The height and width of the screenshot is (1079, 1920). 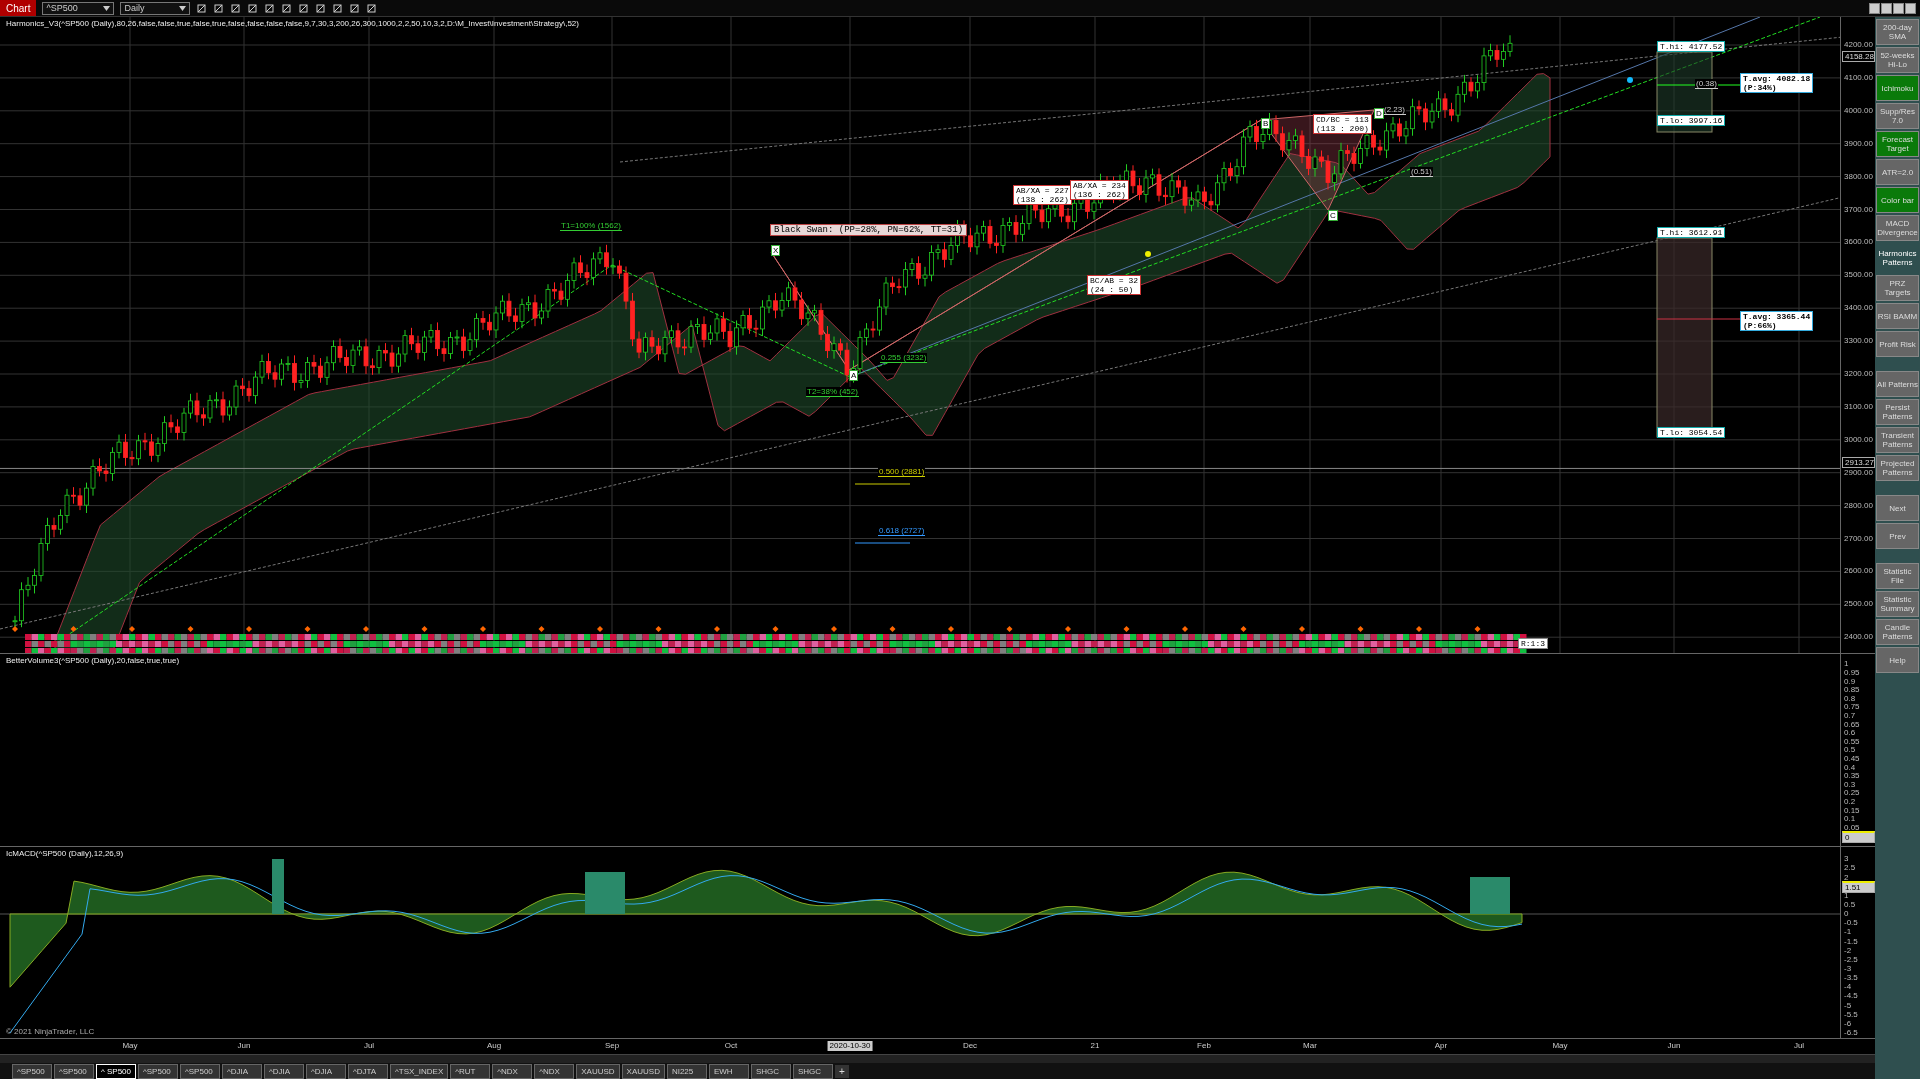 What do you see at coordinates (776, 250) in the screenshot?
I see `pattern-point-label: X` at bounding box center [776, 250].